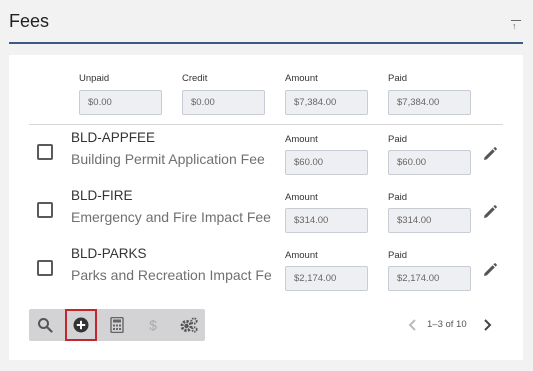 The image size is (533, 371). I want to click on dollar-icon: $, so click(153, 325).